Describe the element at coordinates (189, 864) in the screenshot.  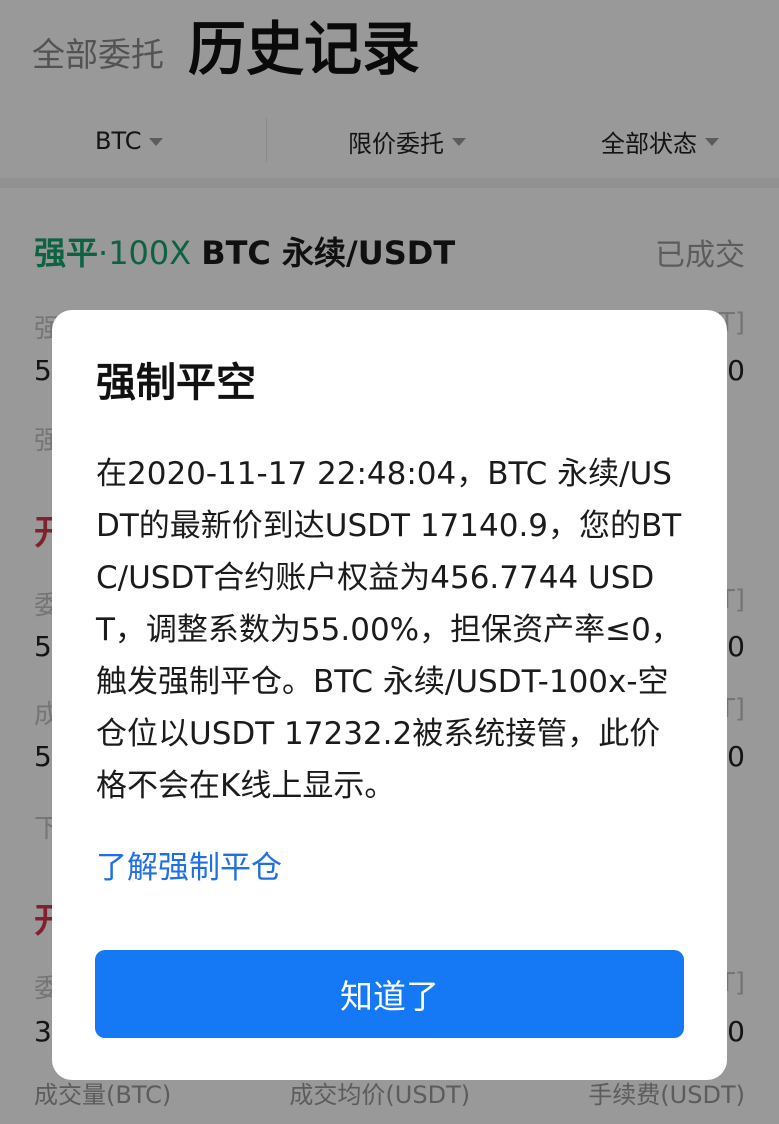
I see `learn-liquidation-link: 了解强制平仓` at that location.